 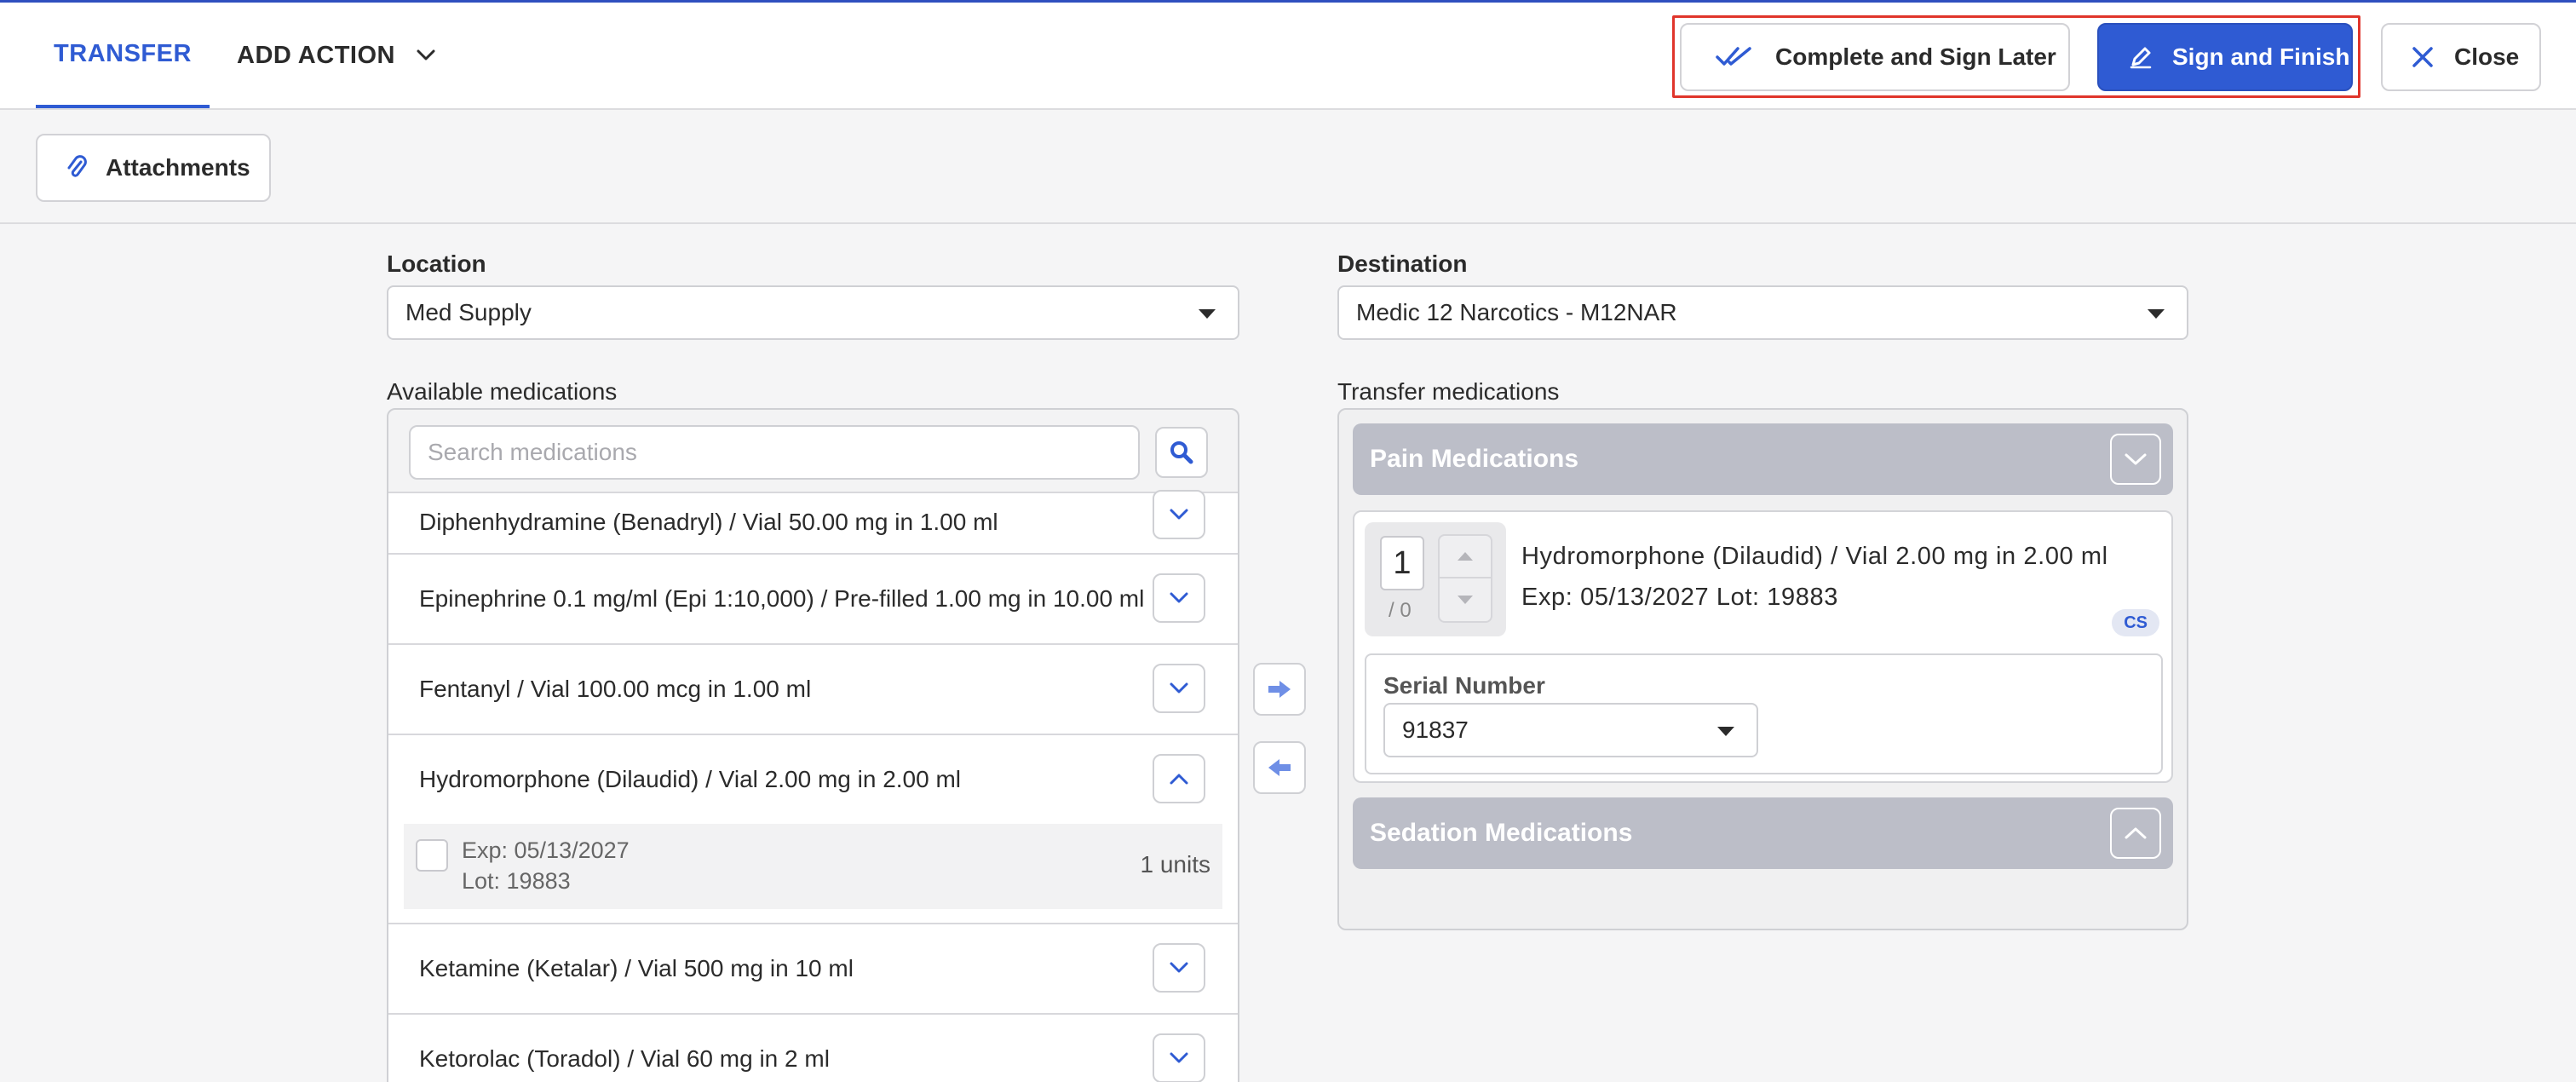 I want to click on quantity-stepper: 1 / 0, so click(x=1436, y=579).